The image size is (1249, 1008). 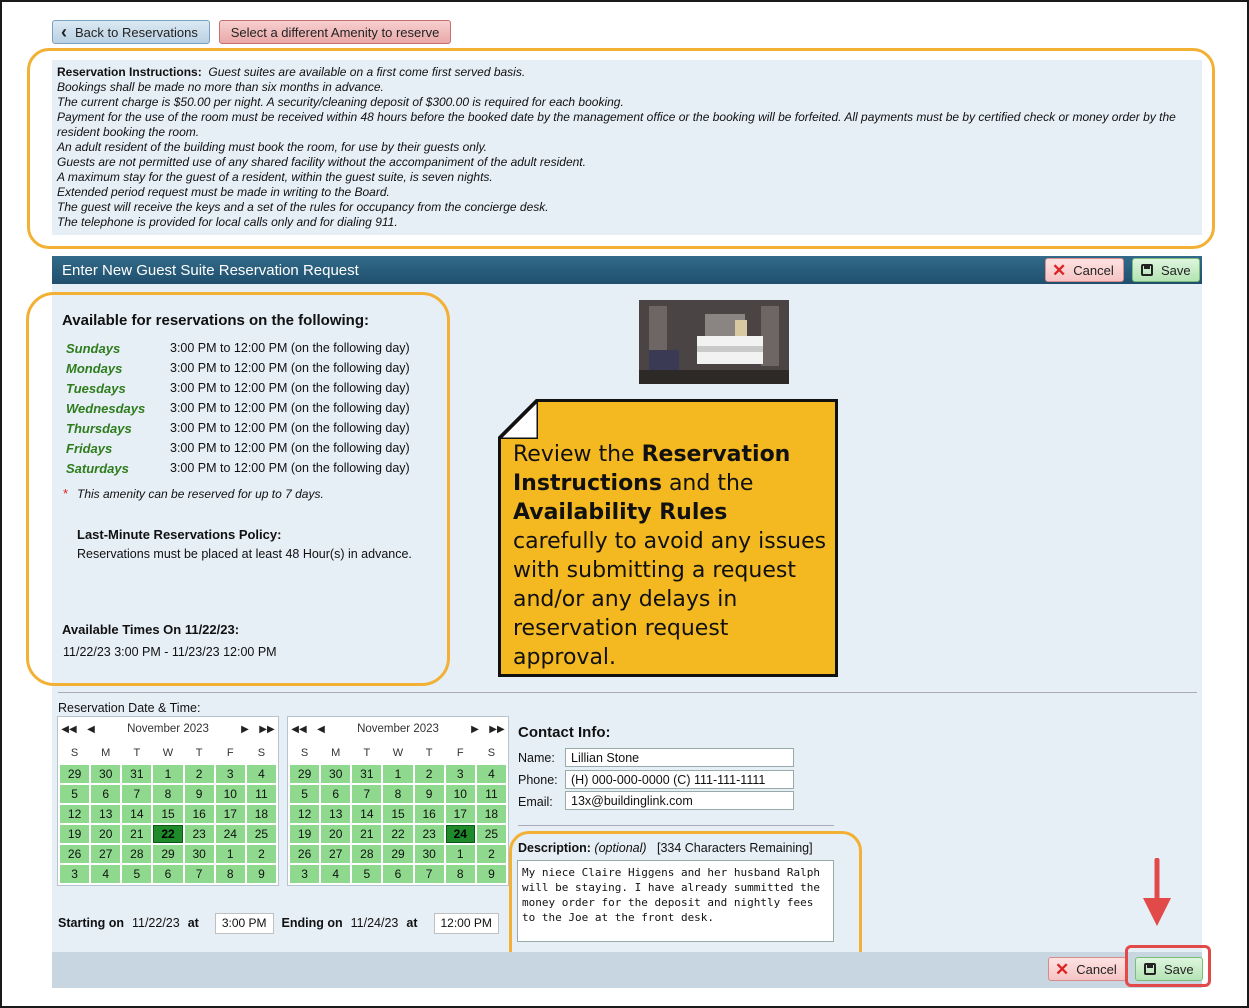 What do you see at coordinates (131, 32) in the screenshot?
I see `back-to-reservations-button: ‹ Back to Reservations` at bounding box center [131, 32].